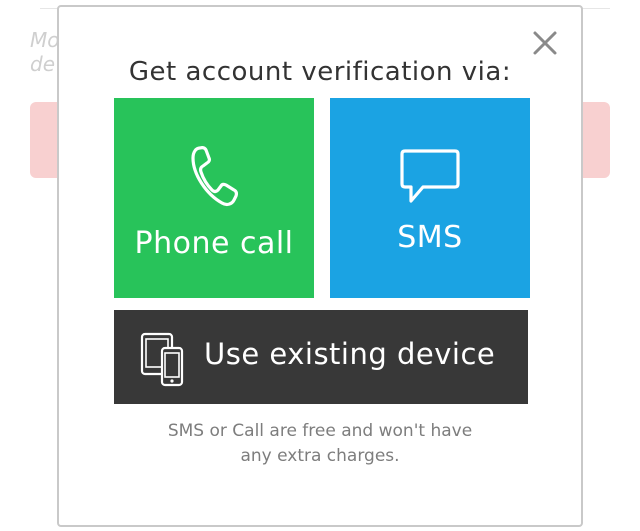 This screenshot has width=640, height=531. What do you see at coordinates (430, 177) in the screenshot?
I see `chat-bubble-icon` at bounding box center [430, 177].